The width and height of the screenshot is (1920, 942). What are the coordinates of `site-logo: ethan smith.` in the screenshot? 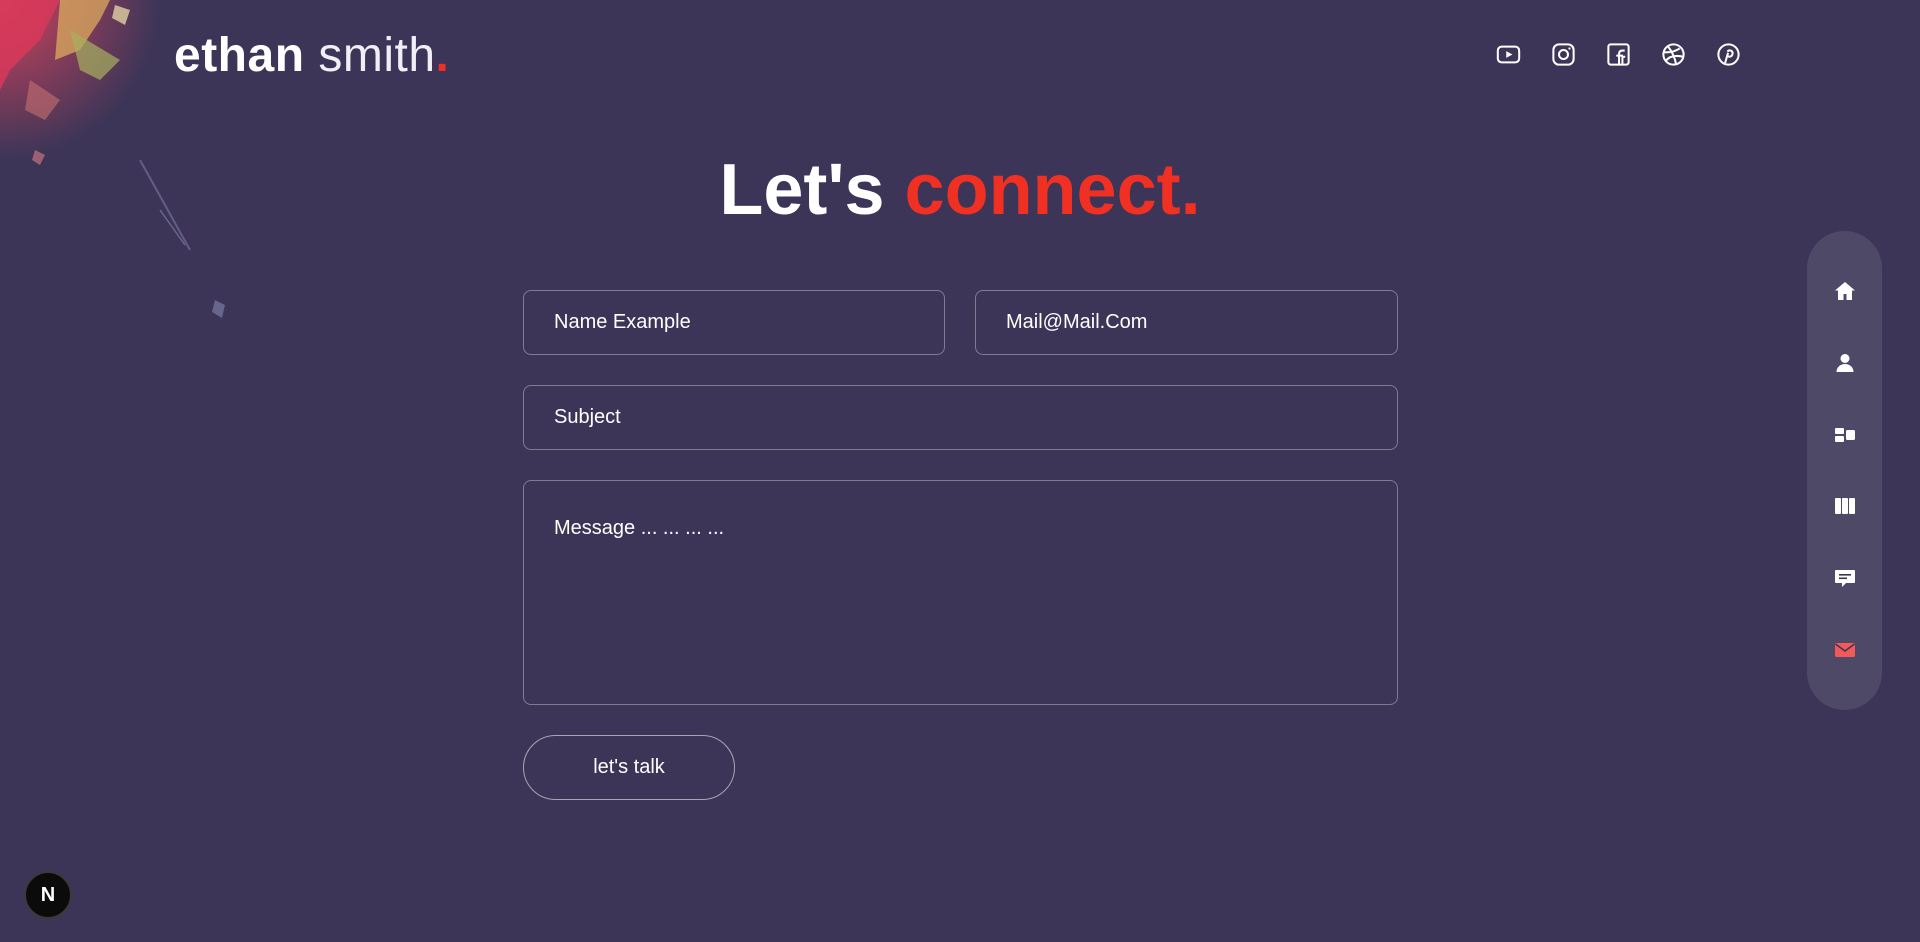 It's located at (311, 56).